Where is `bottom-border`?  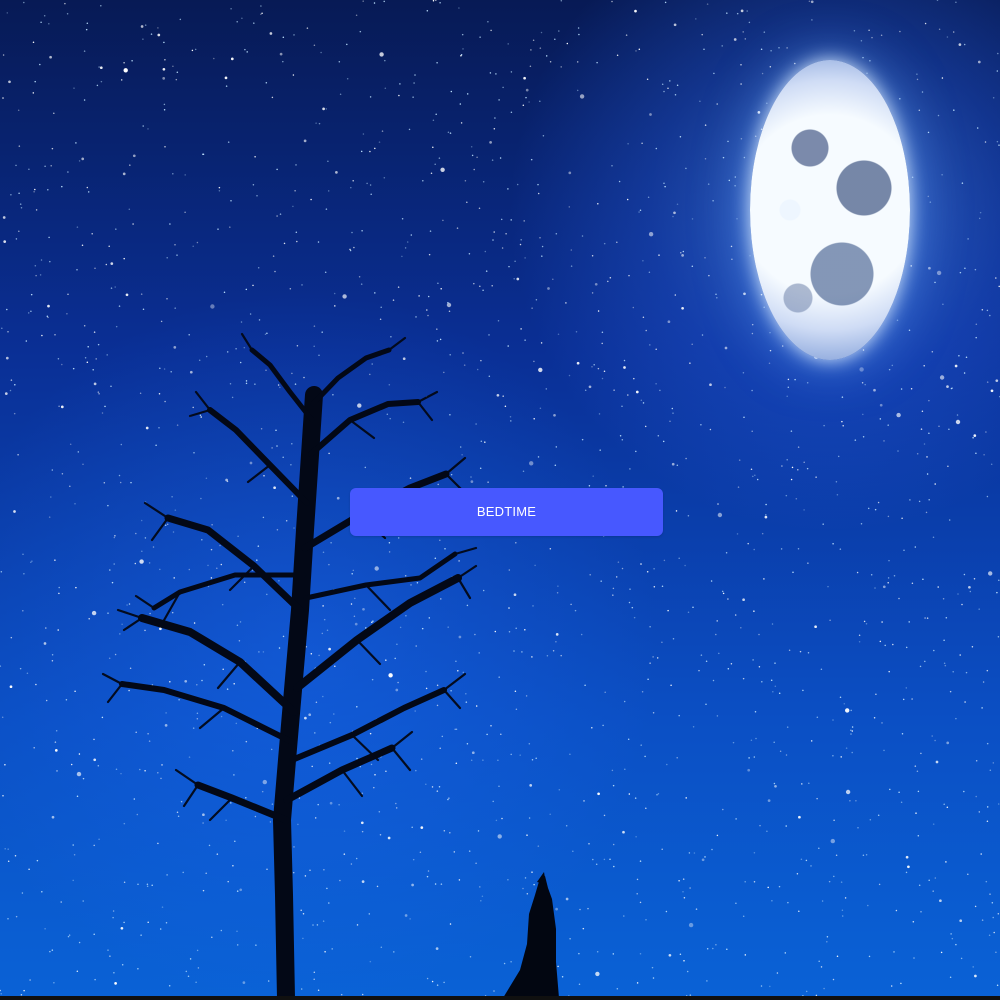 bottom-border is located at coordinates (500, 998).